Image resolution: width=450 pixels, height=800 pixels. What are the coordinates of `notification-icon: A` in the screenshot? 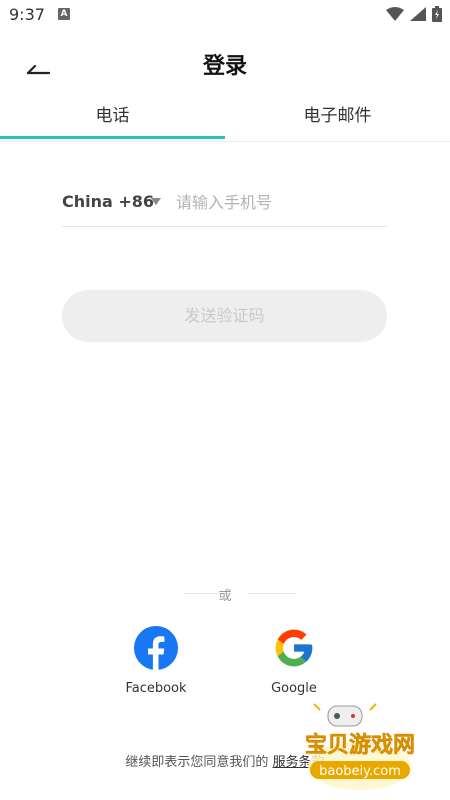 It's located at (64, 14).